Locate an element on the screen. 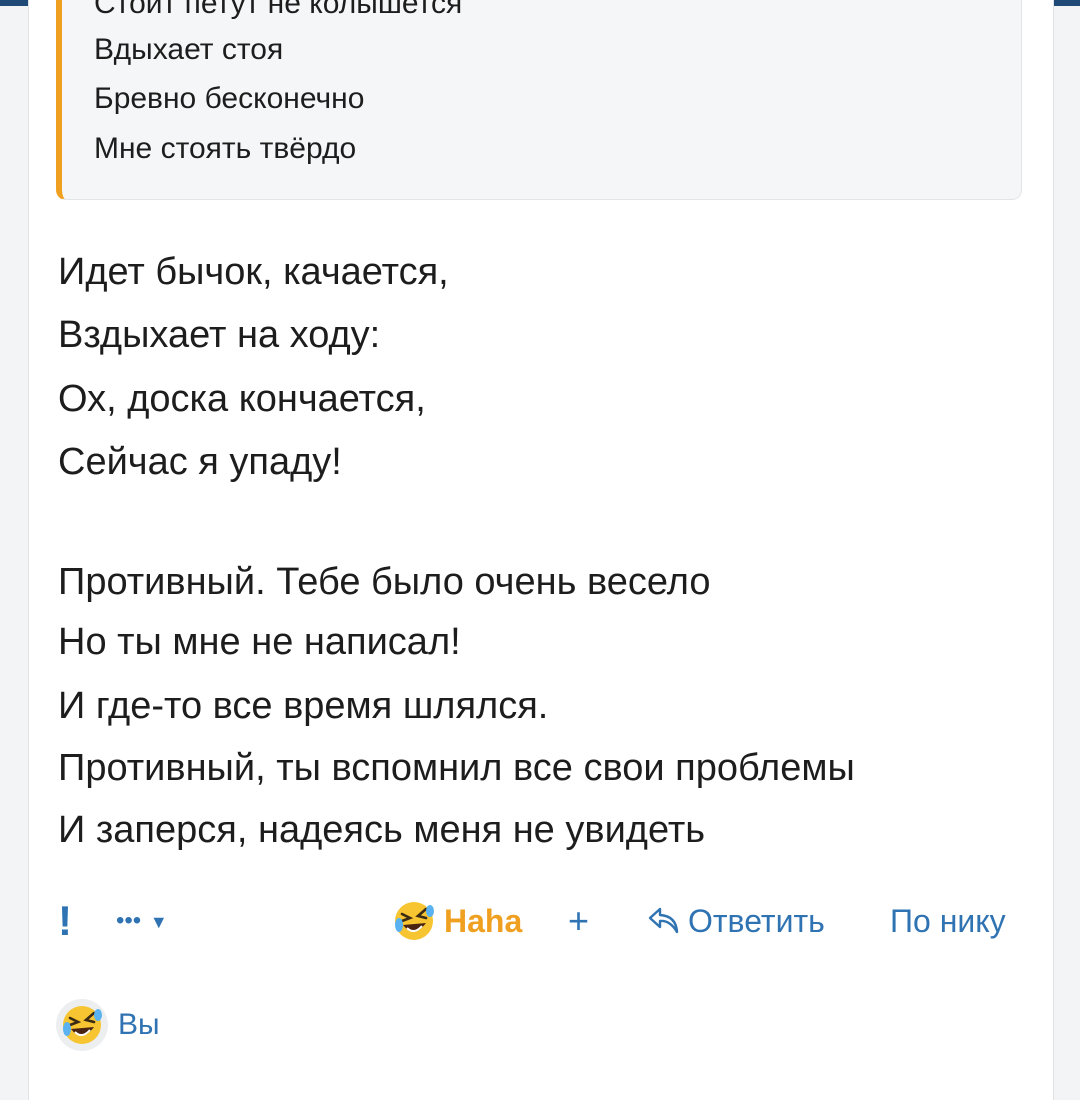  more-dots: ••• is located at coordinates (129, 920).